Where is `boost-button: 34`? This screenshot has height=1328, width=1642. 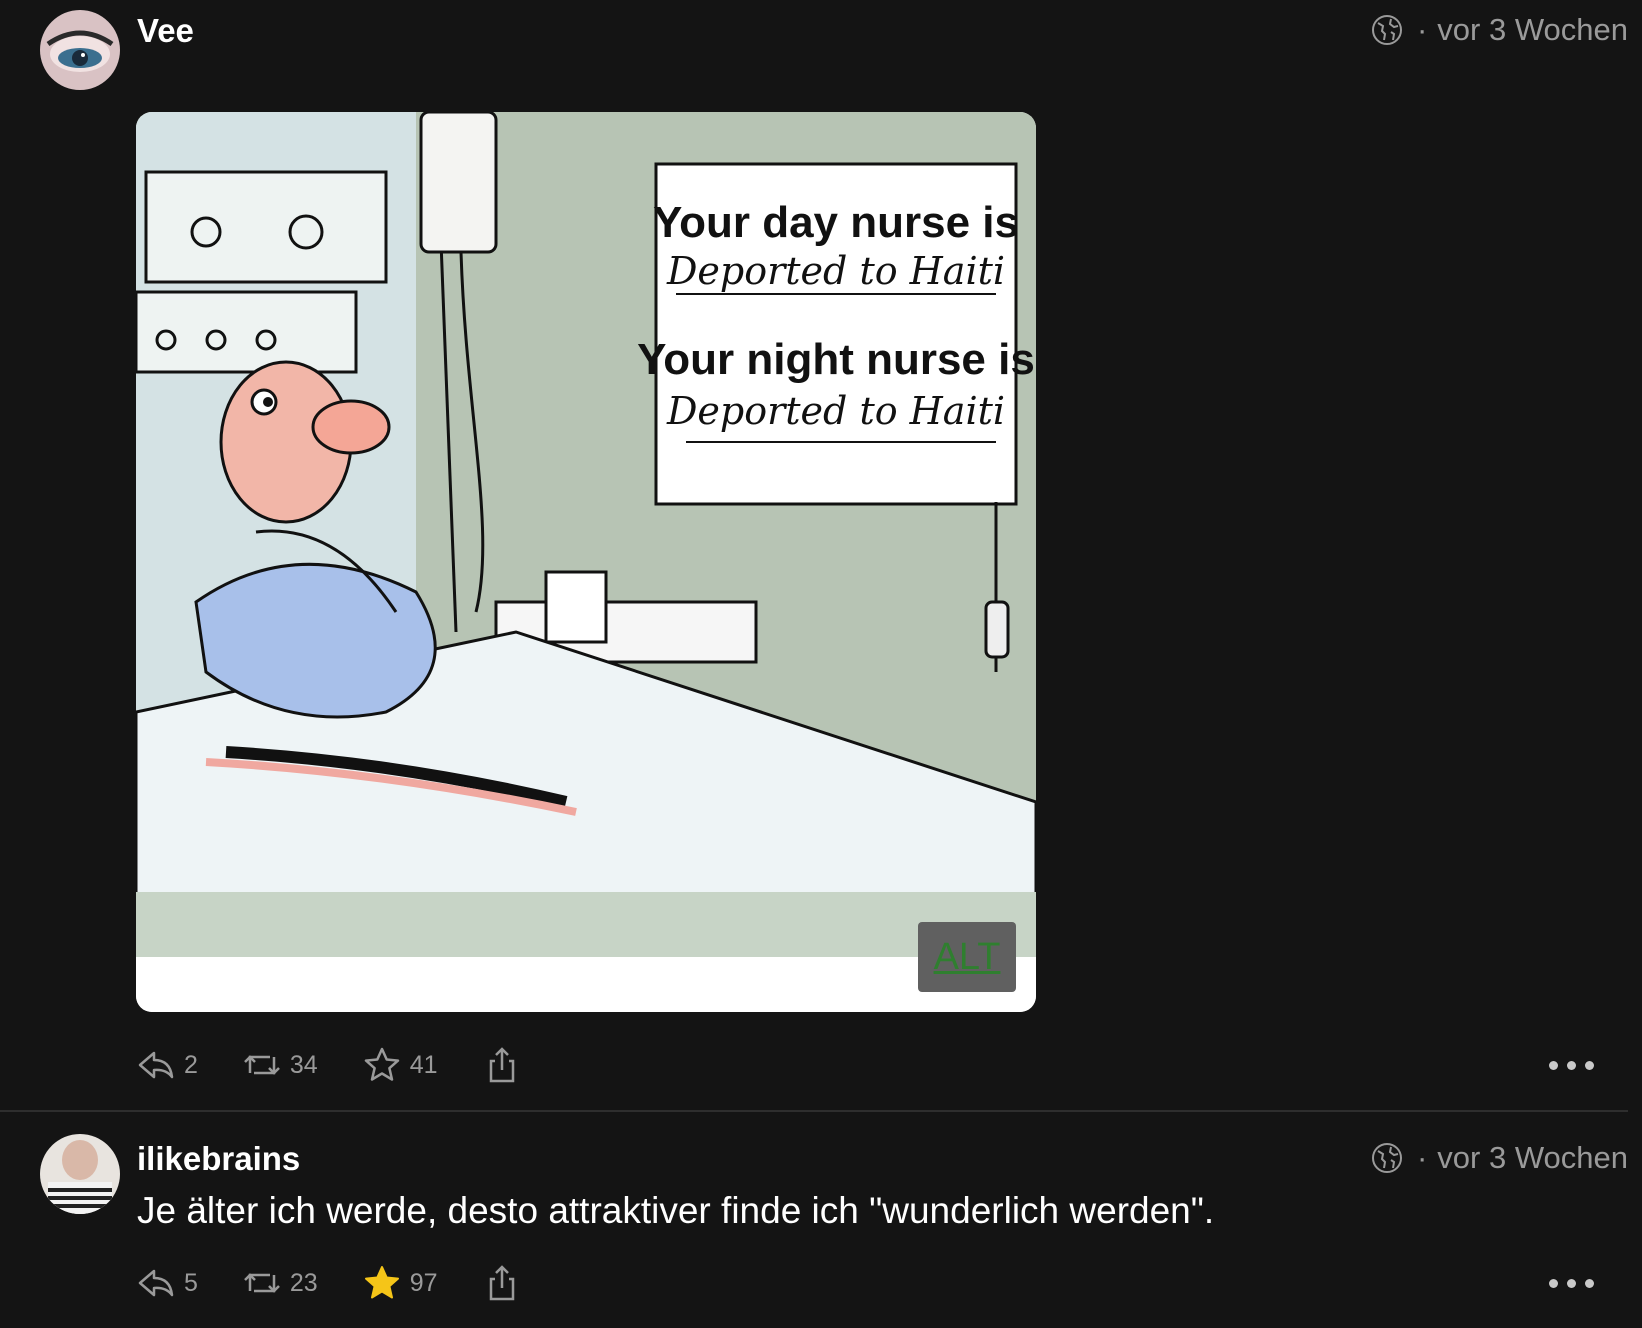 boost-button: 34 is located at coordinates (280, 1065).